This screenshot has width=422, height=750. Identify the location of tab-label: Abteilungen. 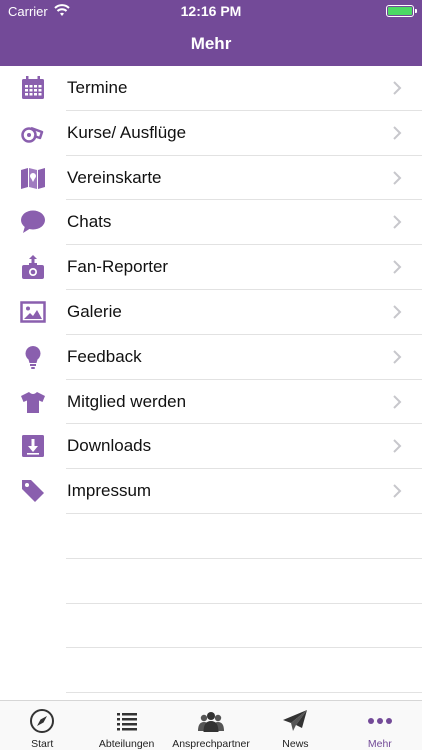
(126, 744).